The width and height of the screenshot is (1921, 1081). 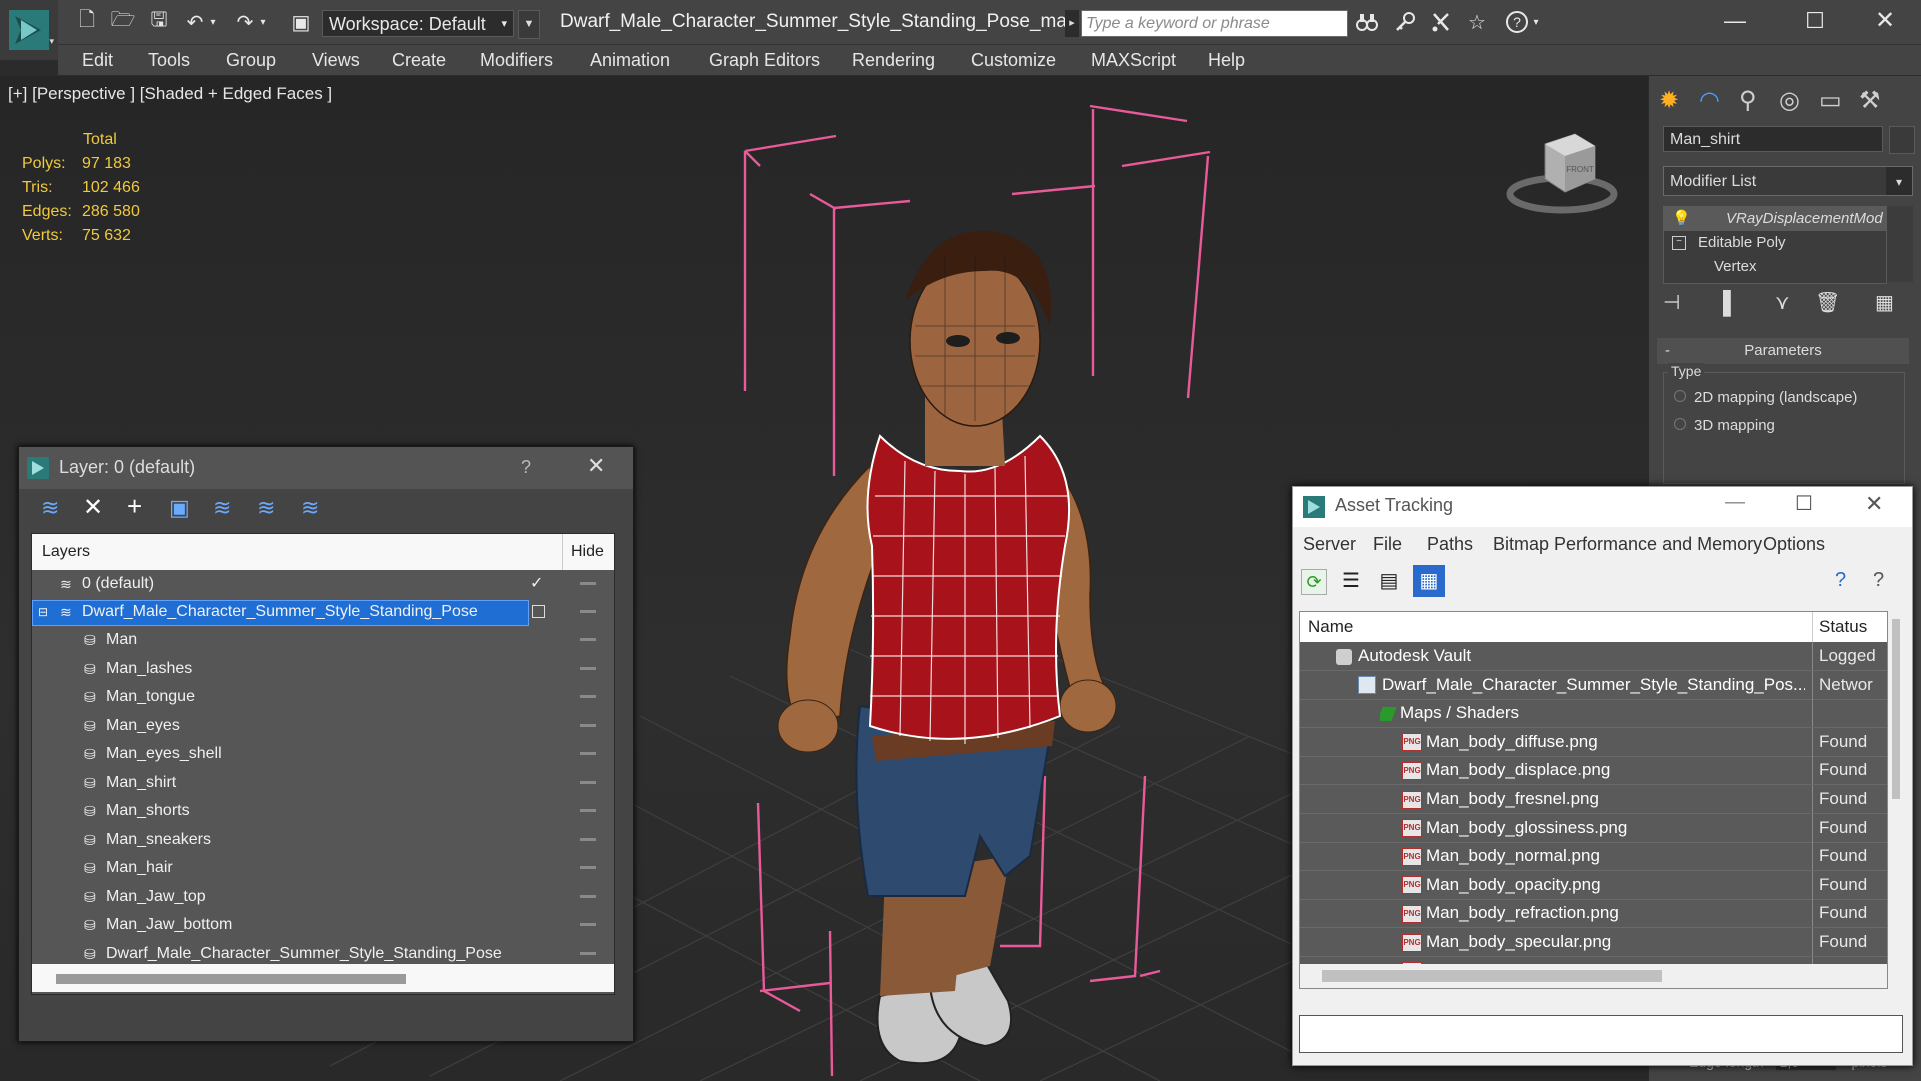 What do you see at coordinates (630, 60) in the screenshot?
I see `menu-animation: Animation` at bounding box center [630, 60].